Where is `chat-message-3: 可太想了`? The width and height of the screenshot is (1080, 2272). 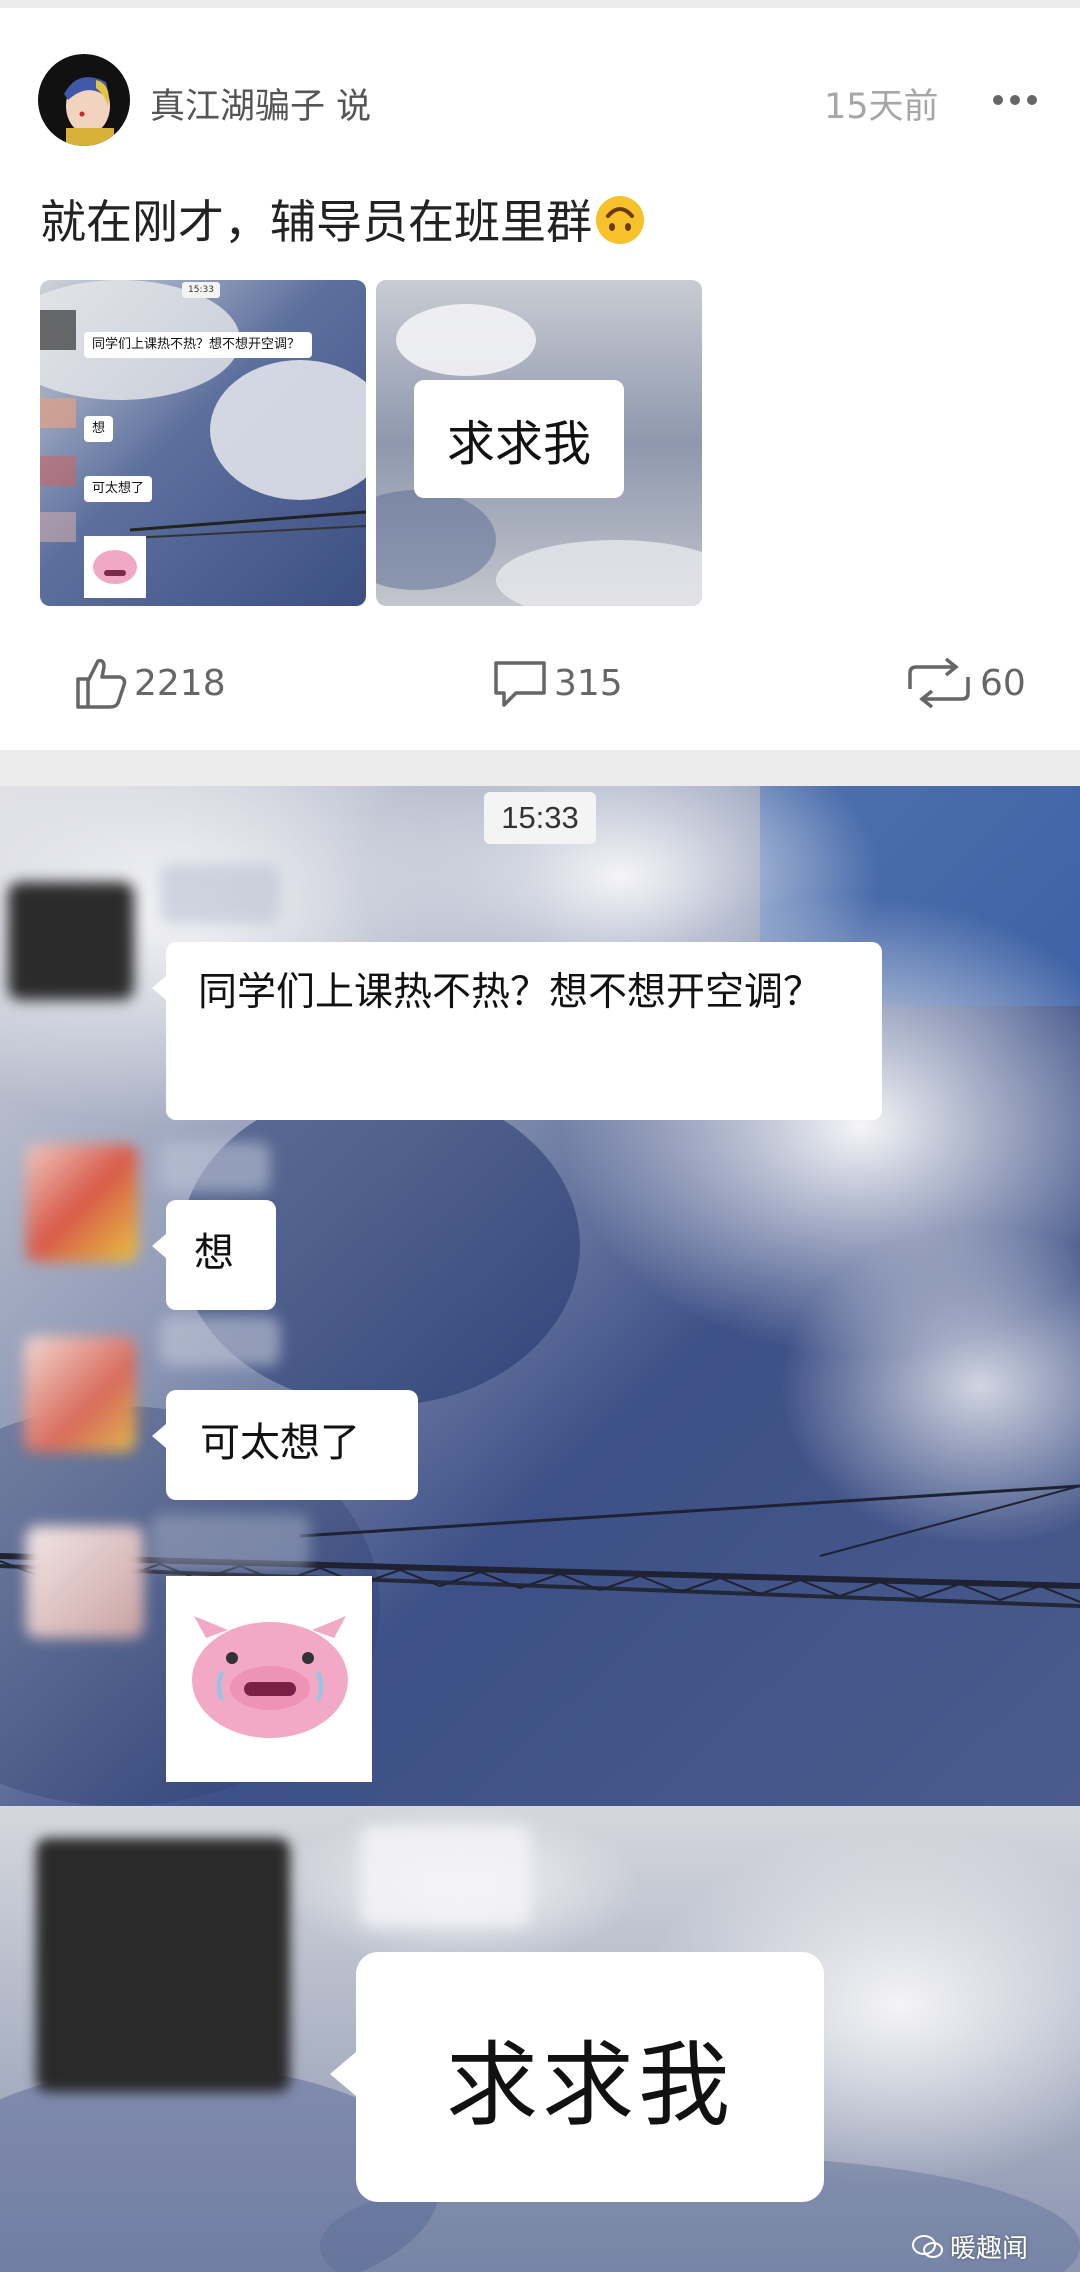
chat-message-3: 可太想了 is located at coordinates (285, 1445).